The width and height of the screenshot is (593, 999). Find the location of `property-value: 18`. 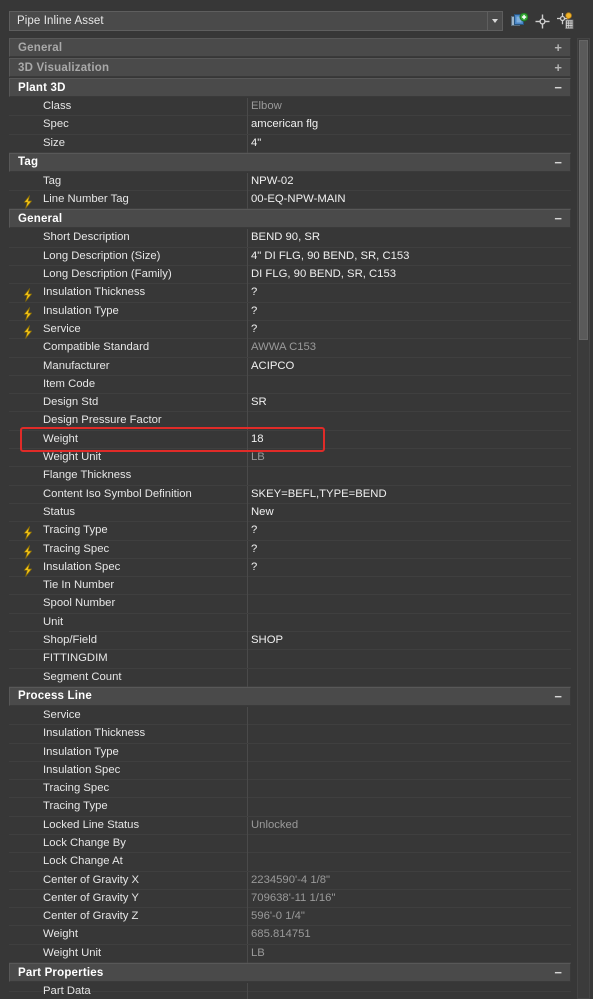

property-value: 18 is located at coordinates (257, 439).